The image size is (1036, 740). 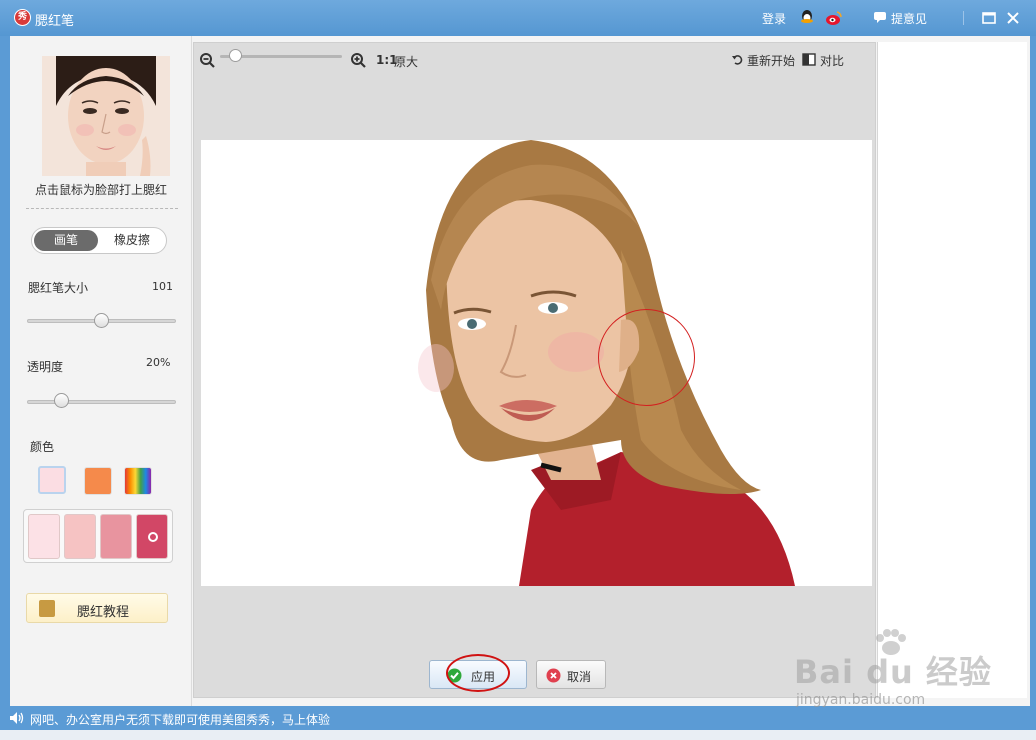 What do you see at coordinates (861, 700) in the screenshot?
I see `watermark-url: jingyan.baidu.com` at bounding box center [861, 700].